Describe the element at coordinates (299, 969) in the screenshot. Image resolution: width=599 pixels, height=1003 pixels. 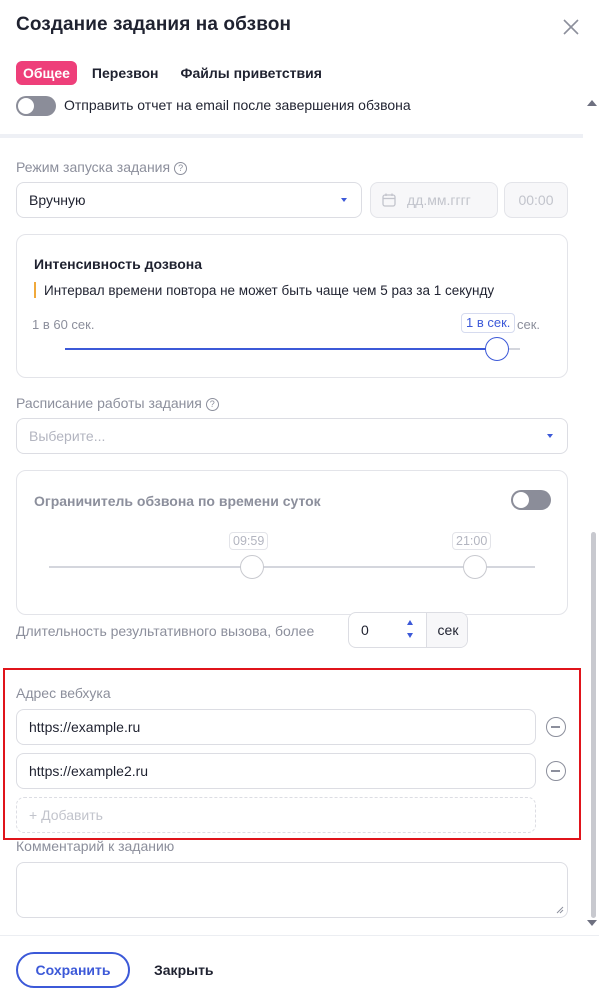
I see `dialog-footer: Сохранить Закрыть` at that location.